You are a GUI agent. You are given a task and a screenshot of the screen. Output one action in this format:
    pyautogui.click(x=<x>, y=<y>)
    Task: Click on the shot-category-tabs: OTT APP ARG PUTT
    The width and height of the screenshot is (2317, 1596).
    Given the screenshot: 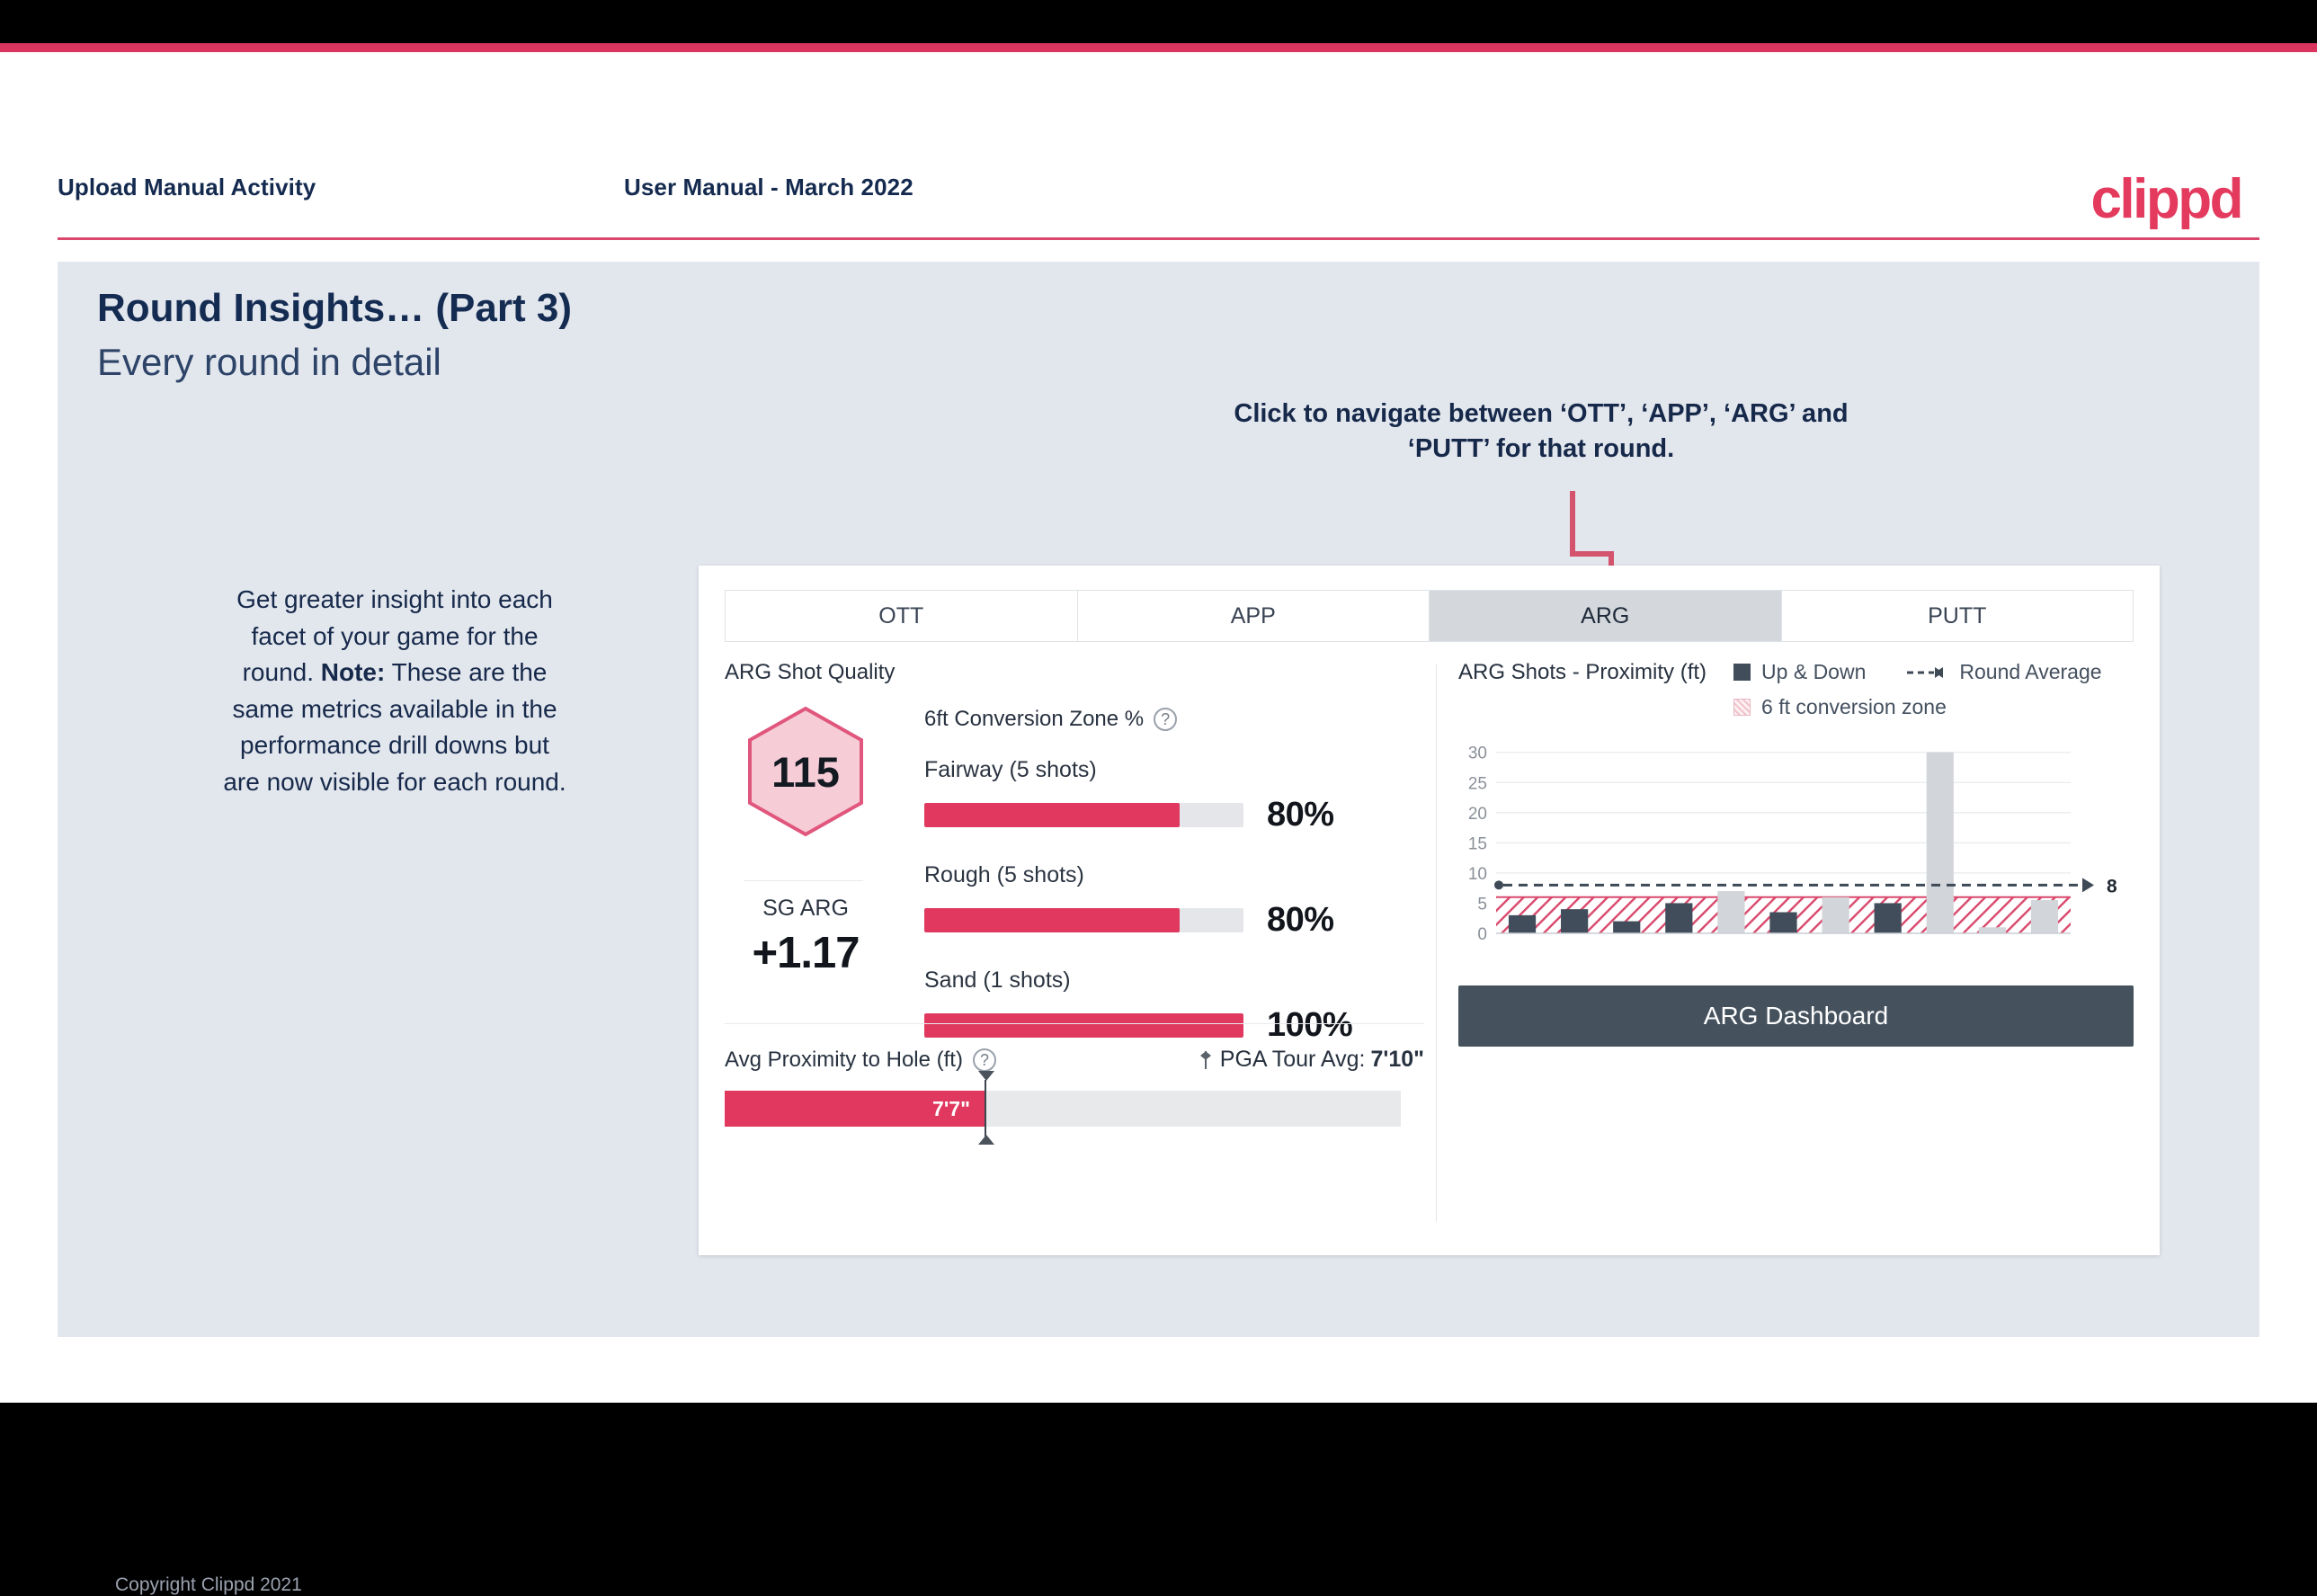 What is the action you would take?
    pyautogui.click(x=1430, y=616)
    